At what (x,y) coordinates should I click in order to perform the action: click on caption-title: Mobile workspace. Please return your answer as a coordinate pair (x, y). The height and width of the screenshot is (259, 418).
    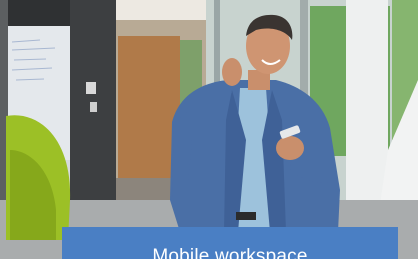
    Looking at the image, I should click on (230, 252).